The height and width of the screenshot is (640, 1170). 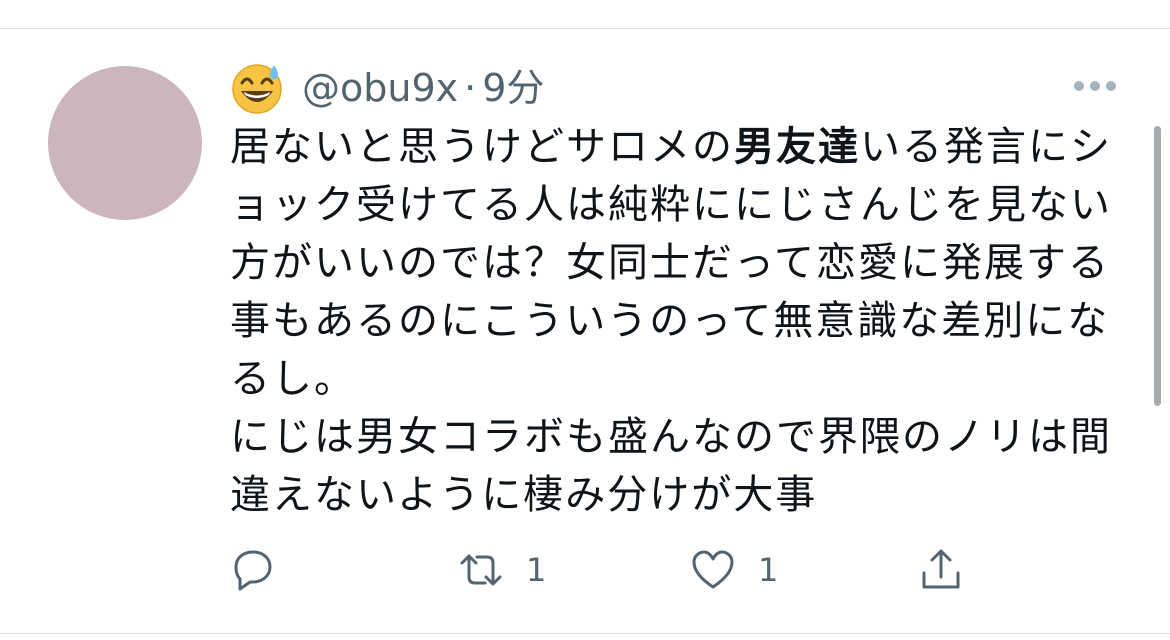 What do you see at coordinates (1095, 86) in the screenshot?
I see `more-options-icon` at bounding box center [1095, 86].